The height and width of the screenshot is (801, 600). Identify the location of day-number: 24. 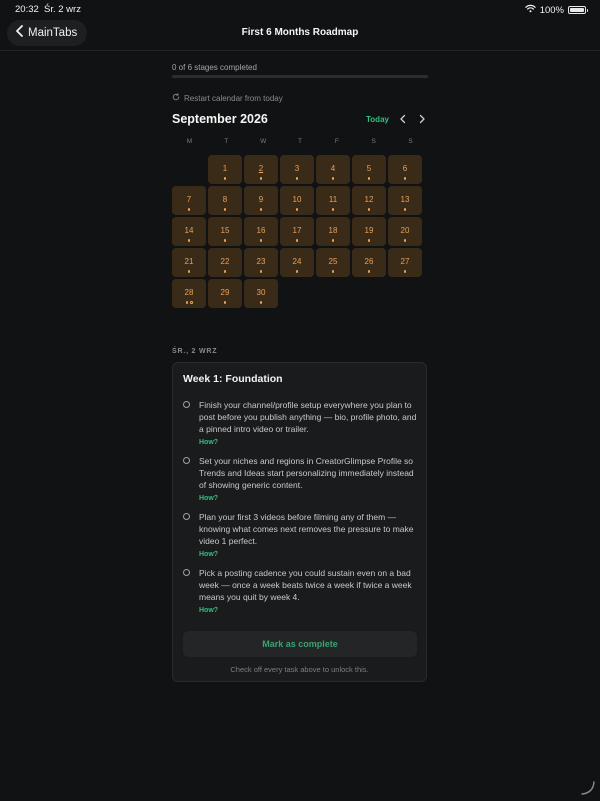
(297, 261).